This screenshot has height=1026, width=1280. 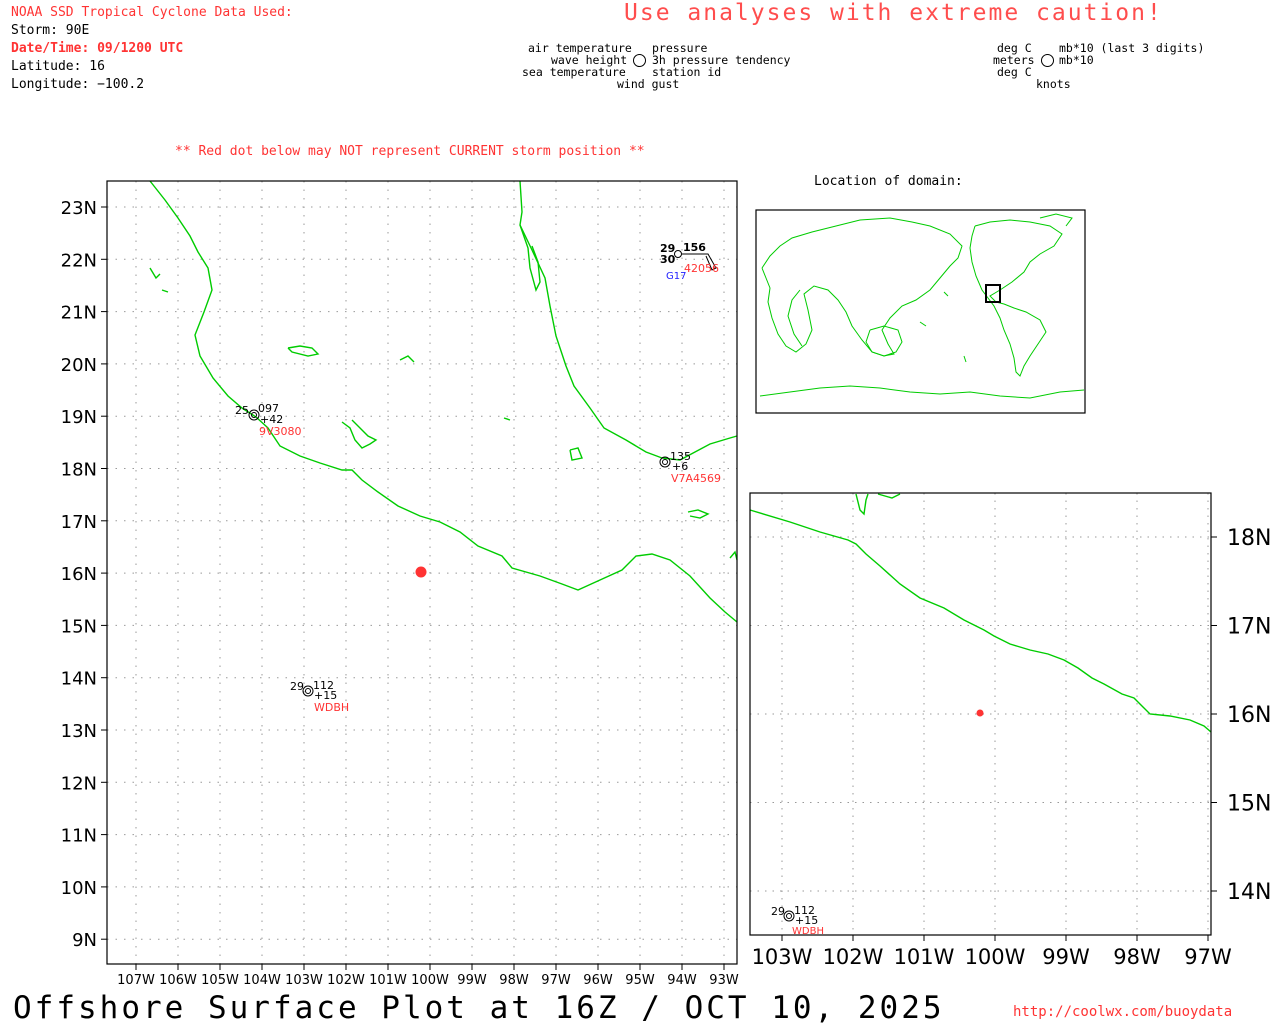 I want to click on zoom-lat-labels: 18N 17N 16N 15N 14N, so click(x=1249, y=715).